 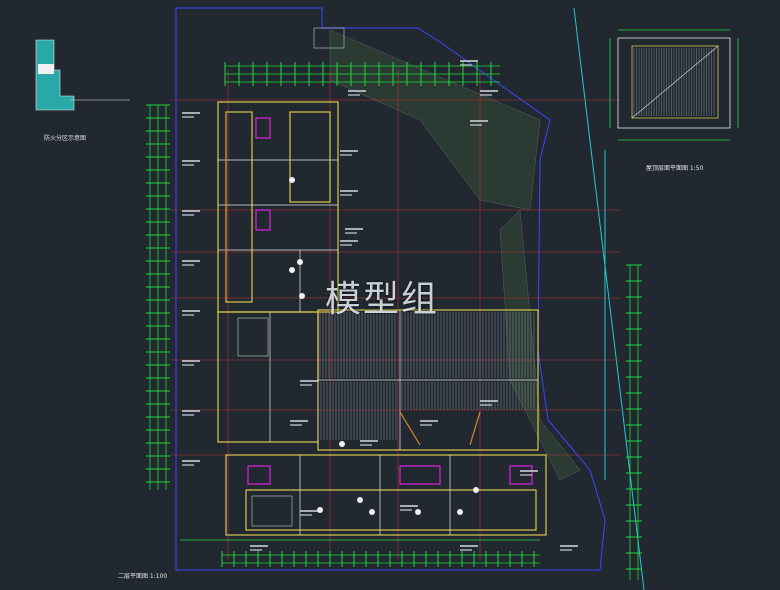 What do you see at coordinates (675, 168) in the screenshot?
I see `roof-plan-title: 屋顶层面平面图 1:50` at bounding box center [675, 168].